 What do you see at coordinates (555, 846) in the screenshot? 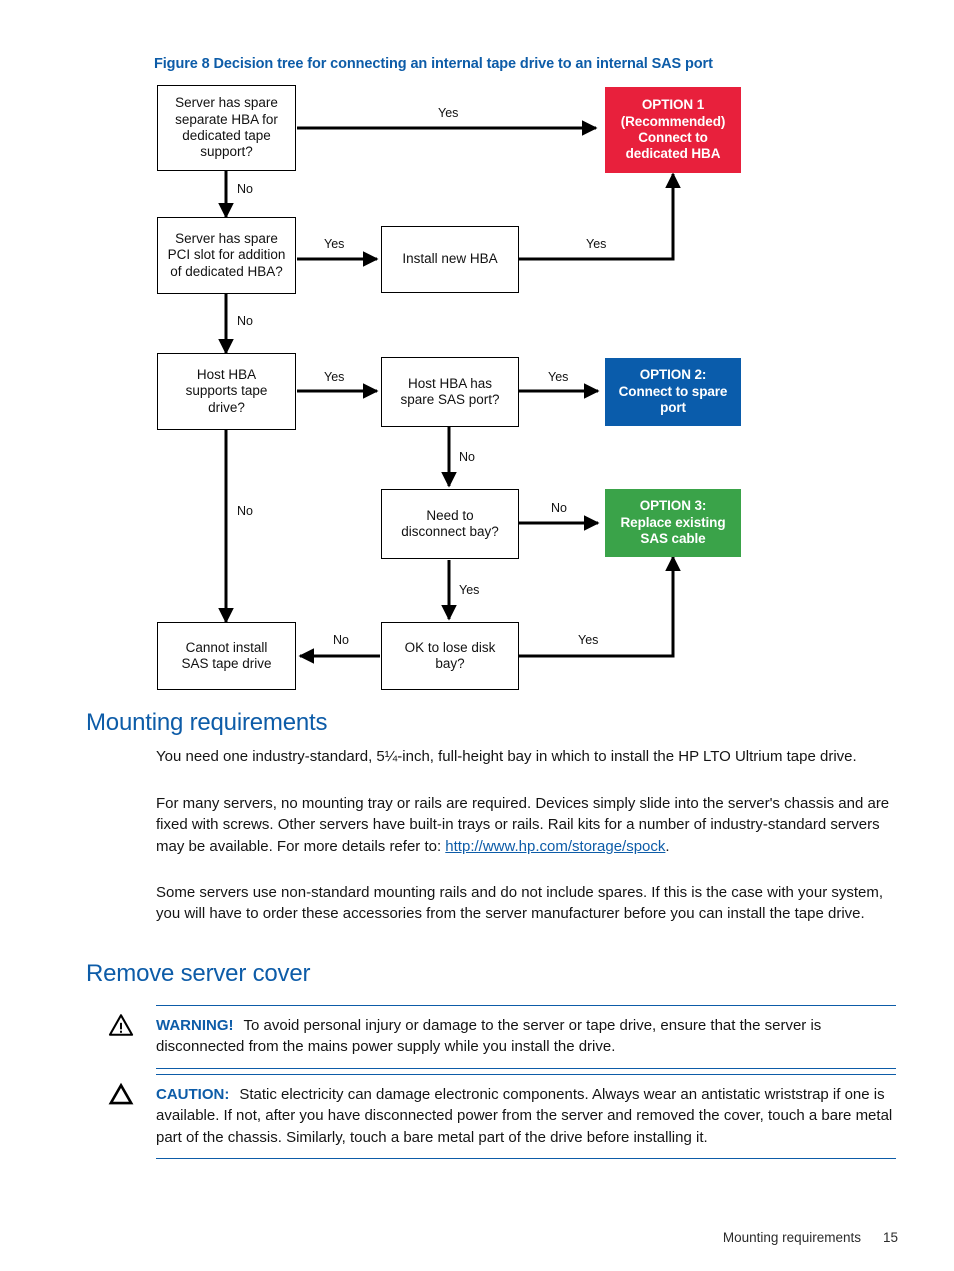
I see `spock-link: http://www.hp.com/storage/spock` at bounding box center [555, 846].